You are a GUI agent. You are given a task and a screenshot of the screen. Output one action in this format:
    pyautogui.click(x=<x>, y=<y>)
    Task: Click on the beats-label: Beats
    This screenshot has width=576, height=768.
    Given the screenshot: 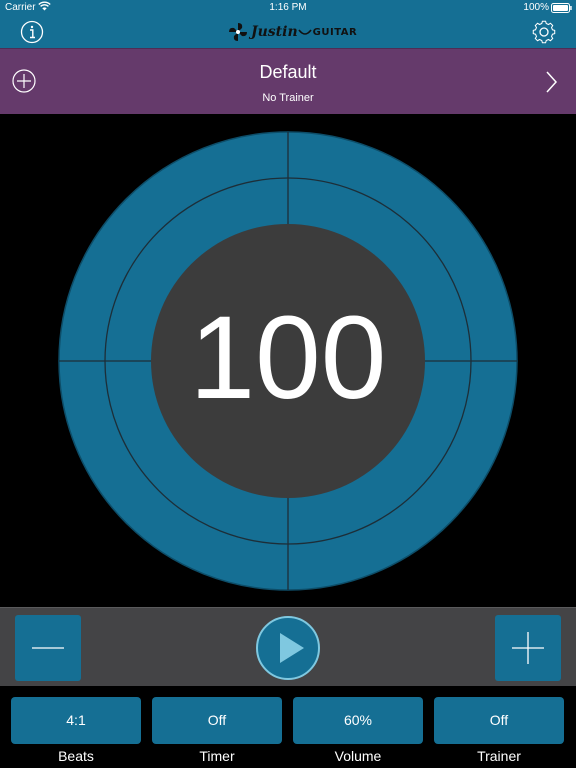 What is the action you would take?
    pyautogui.click(x=76, y=756)
    